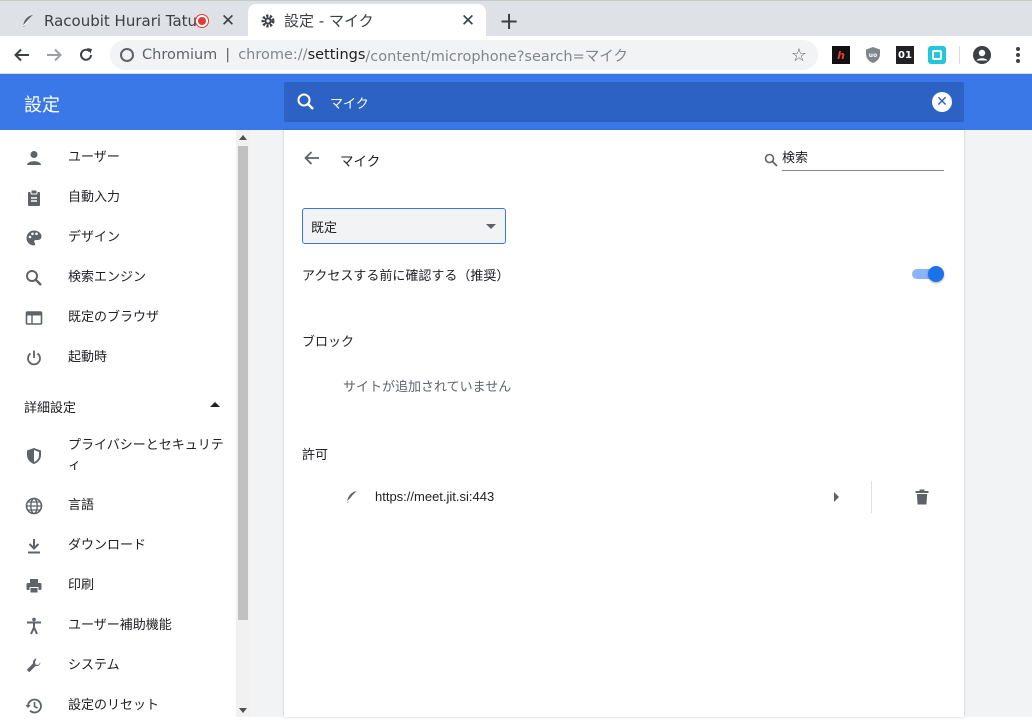 Image resolution: width=1032 pixels, height=726 pixels. I want to click on subpage-title: マイク, so click(360, 162).